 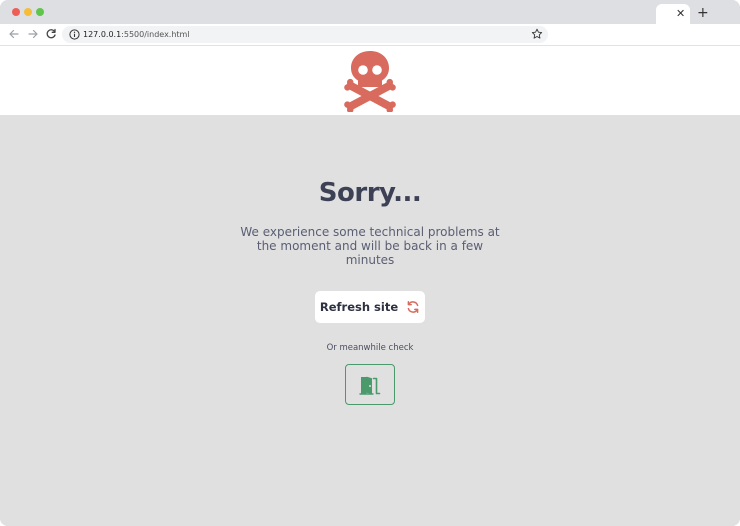 I want to click on door-exit-icon, so click(x=370, y=385).